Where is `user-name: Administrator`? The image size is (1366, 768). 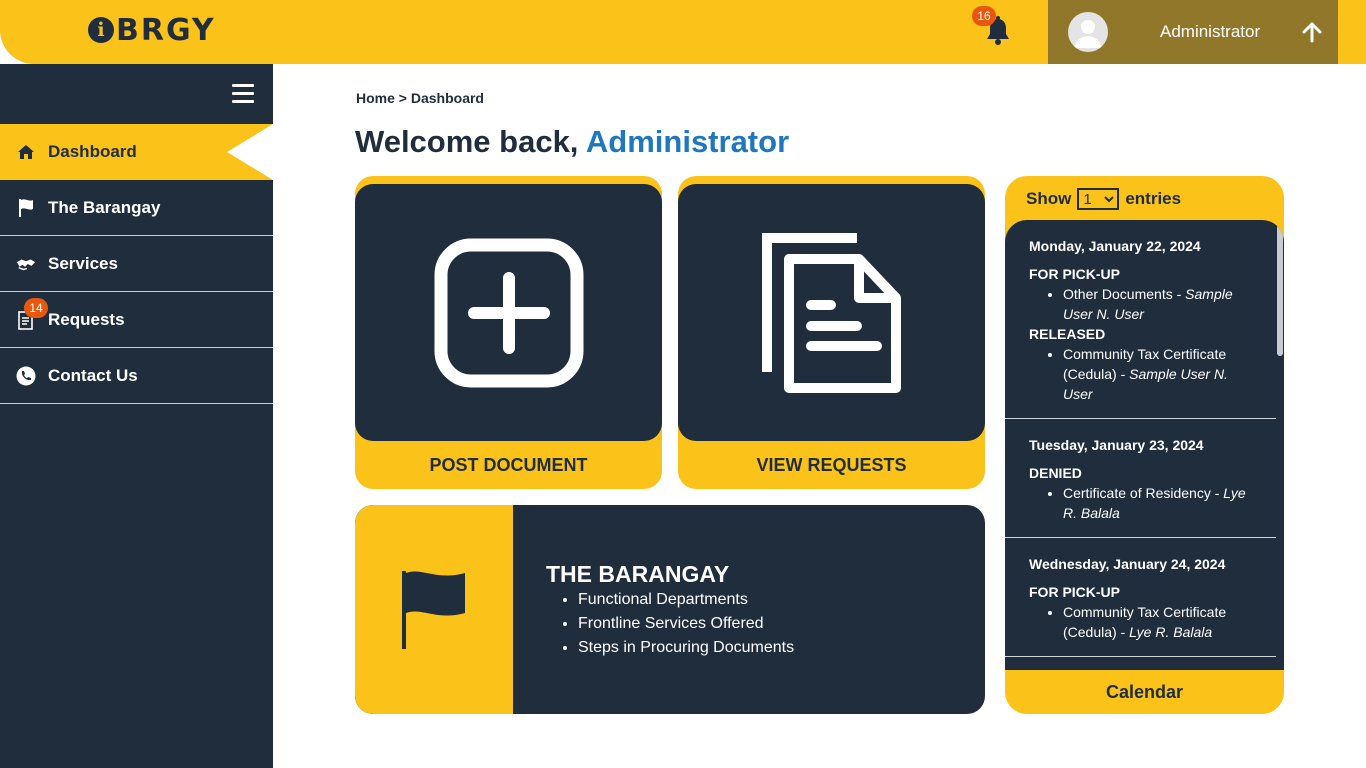 user-name: Administrator is located at coordinates (1210, 31).